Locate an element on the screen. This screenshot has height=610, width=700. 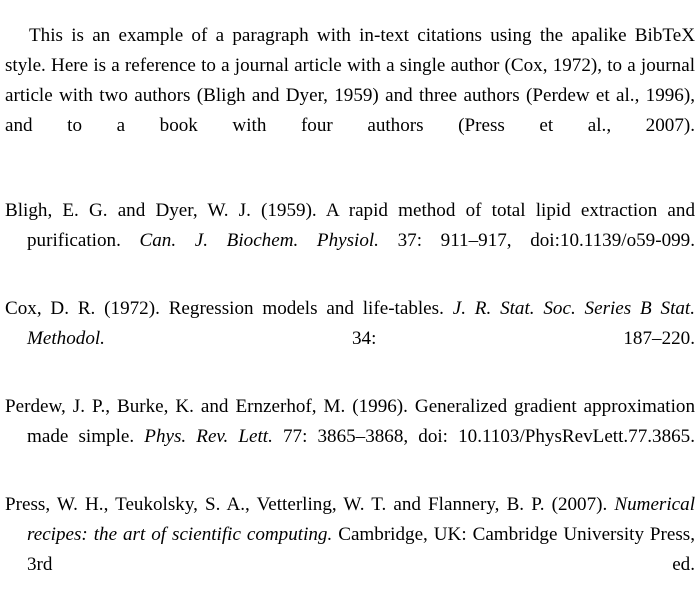
entry-authors-year: Cox, D. R. (1972). is located at coordinates (82, 308).